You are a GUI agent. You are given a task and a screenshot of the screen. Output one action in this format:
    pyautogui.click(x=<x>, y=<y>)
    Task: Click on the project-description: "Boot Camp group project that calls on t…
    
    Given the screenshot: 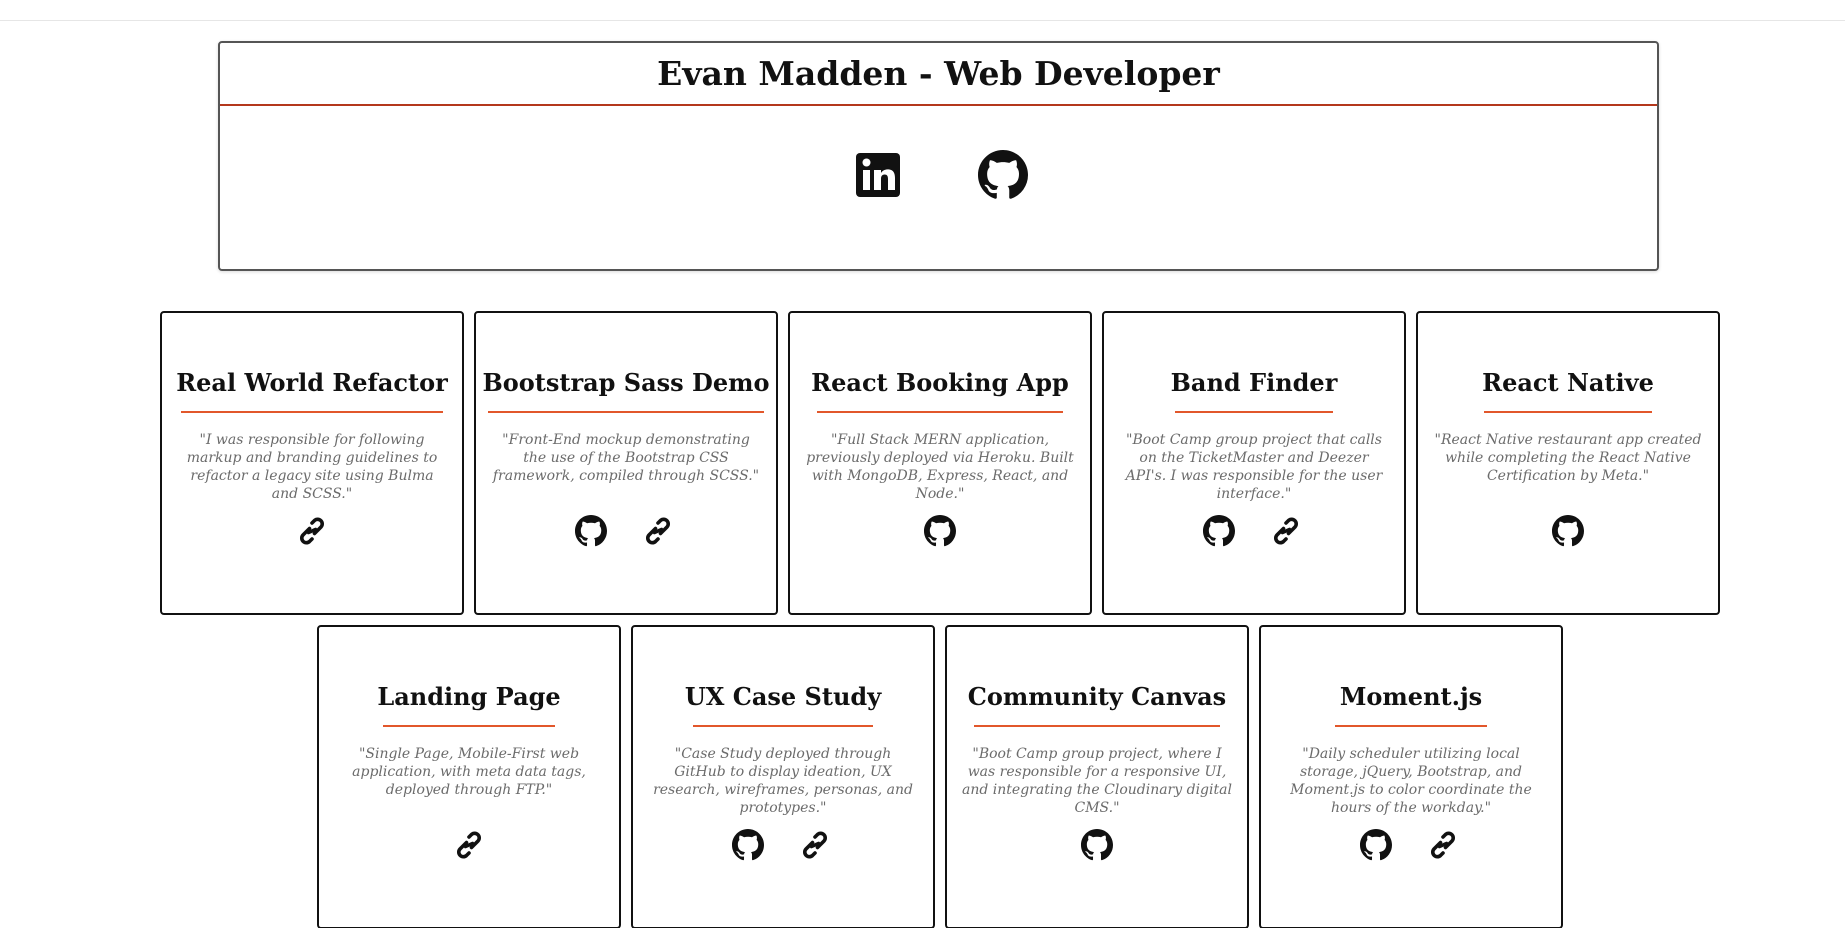 What is the action you would take?
    pyautogui.click(x=1254, y=467)
    